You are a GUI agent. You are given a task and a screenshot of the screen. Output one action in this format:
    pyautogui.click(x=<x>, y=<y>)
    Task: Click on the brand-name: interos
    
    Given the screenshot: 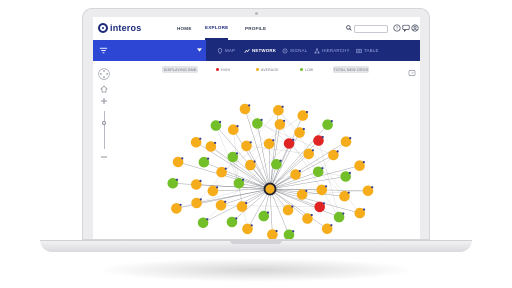 What is the action you would take?
    pyautogui.click(x=126, y=28)
    